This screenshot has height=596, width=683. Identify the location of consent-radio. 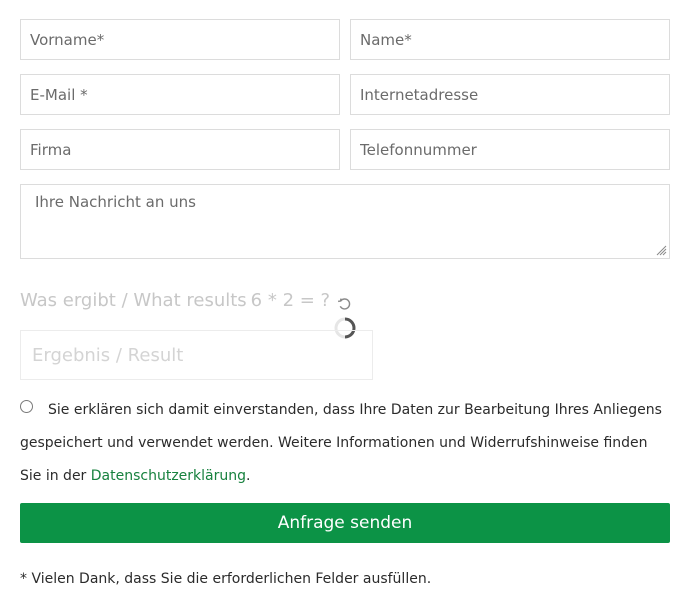
(26, 406).